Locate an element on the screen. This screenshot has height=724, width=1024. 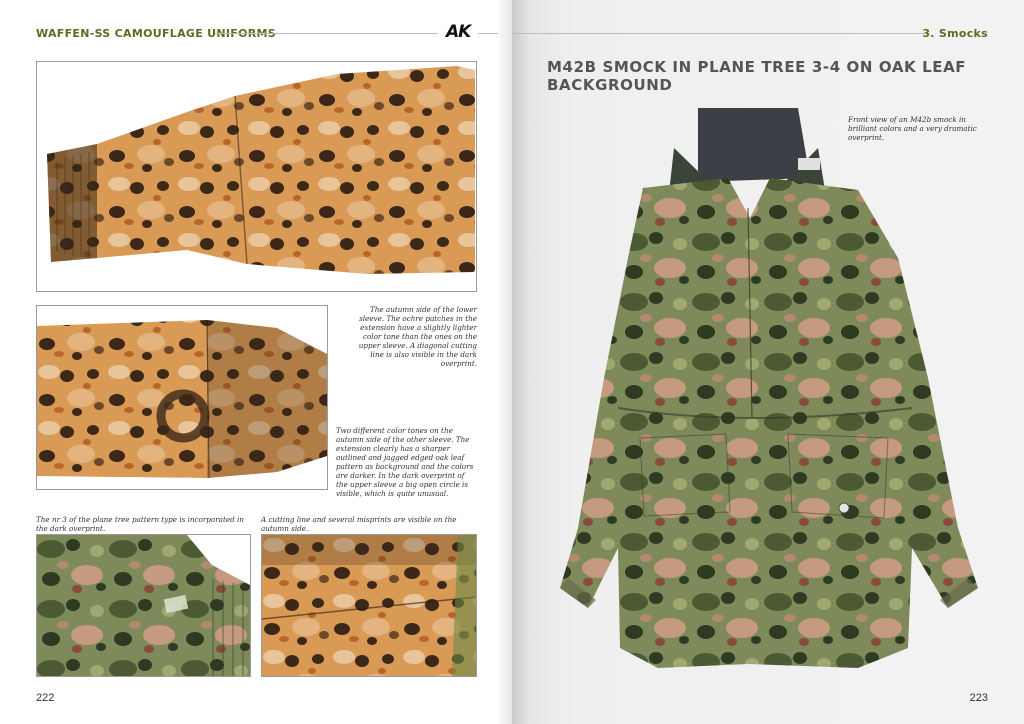
page-number-left: 222 is located at coordinates (45, 698).